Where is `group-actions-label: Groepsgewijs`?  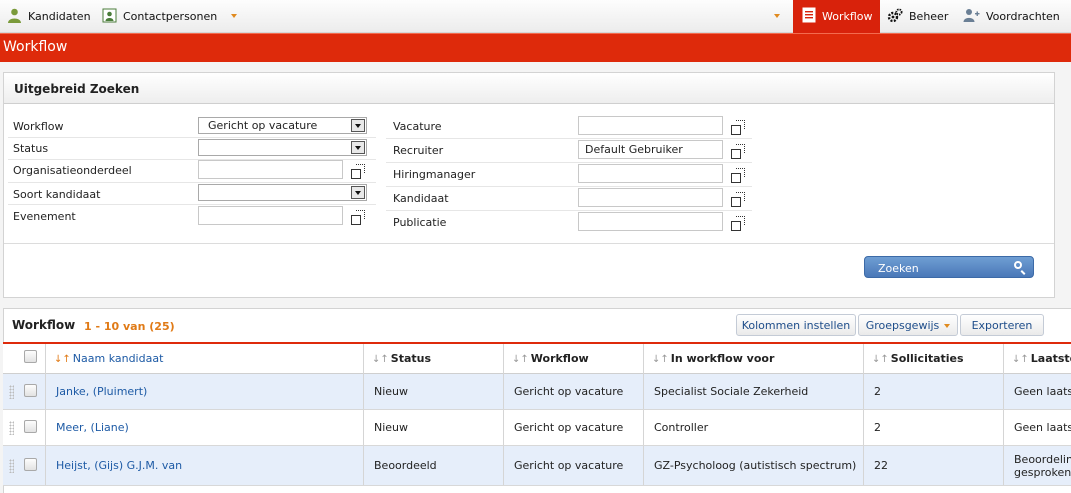 group-actions-label: Groepsgewijs is located at coordinates (902, 325).